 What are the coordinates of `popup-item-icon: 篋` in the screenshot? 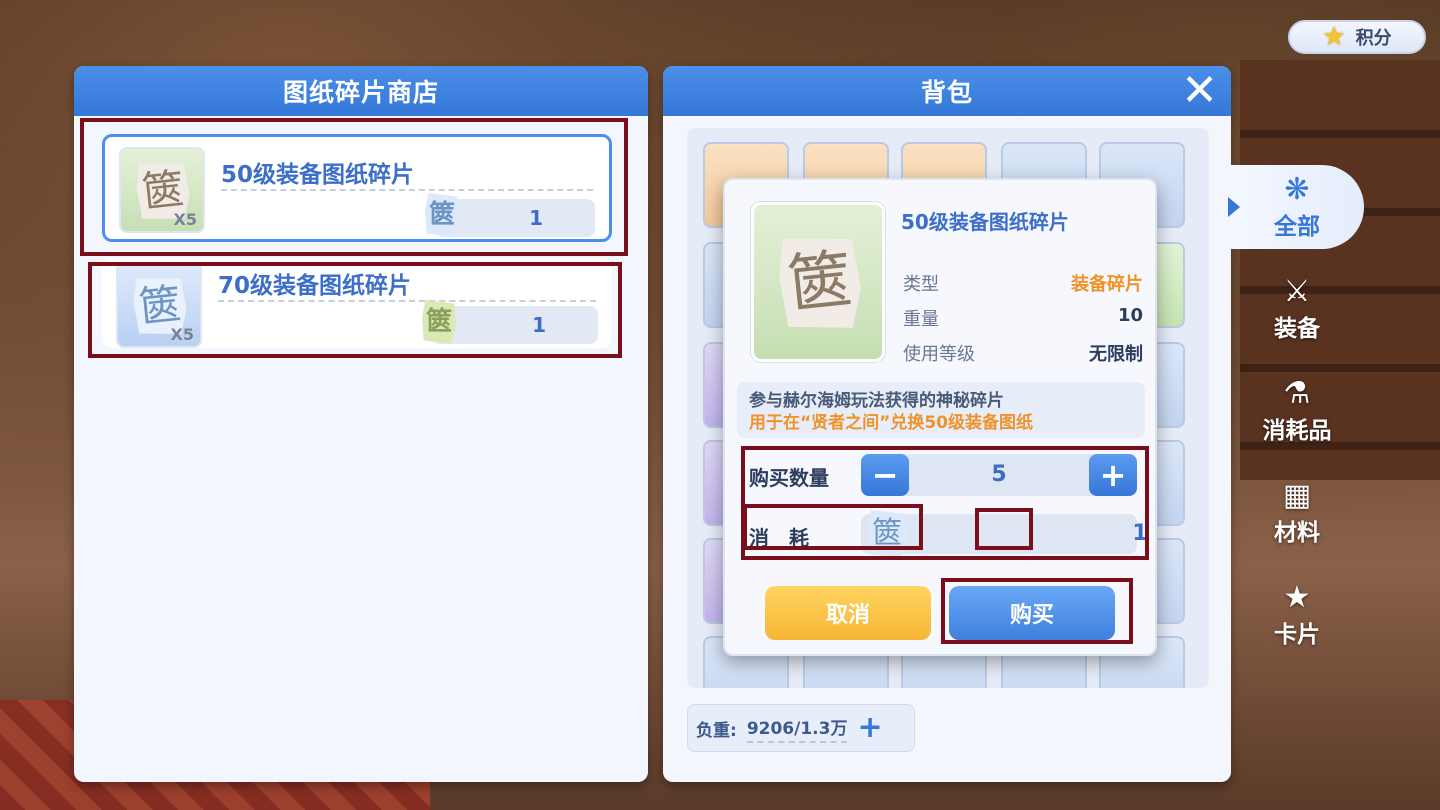 It's located at (818, 282).